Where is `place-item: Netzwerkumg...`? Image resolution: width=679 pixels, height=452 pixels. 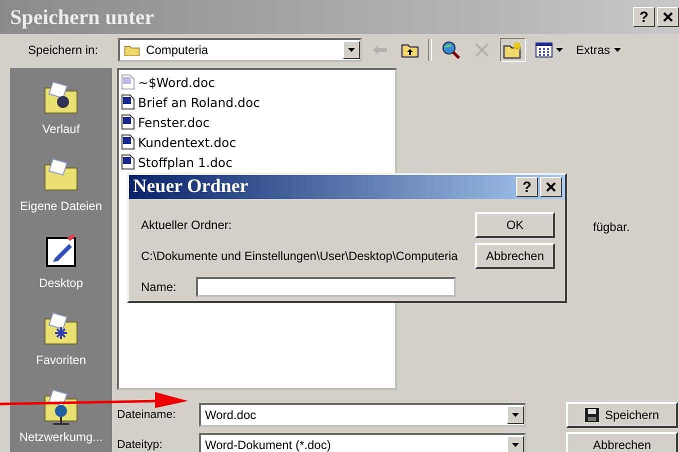
place-item: Netzwerkumg... is located at coordinates (61, 415).